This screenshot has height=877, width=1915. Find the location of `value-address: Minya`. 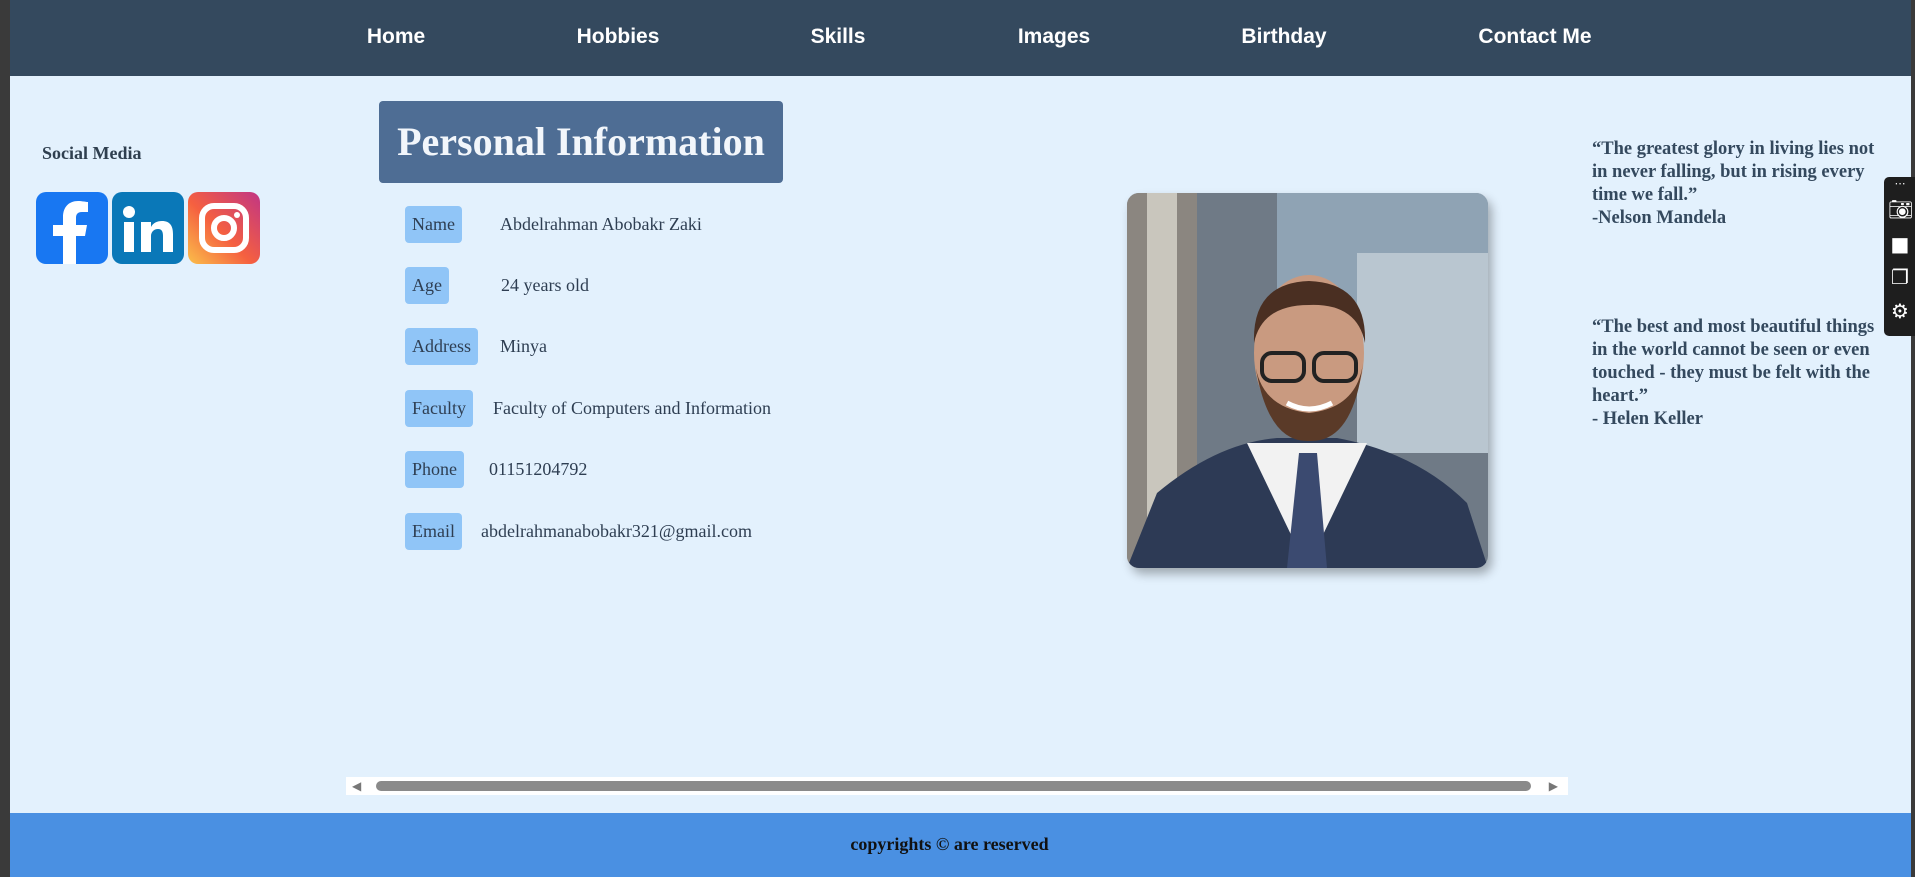

value-address: Minya is located at coordinates (523, 346).